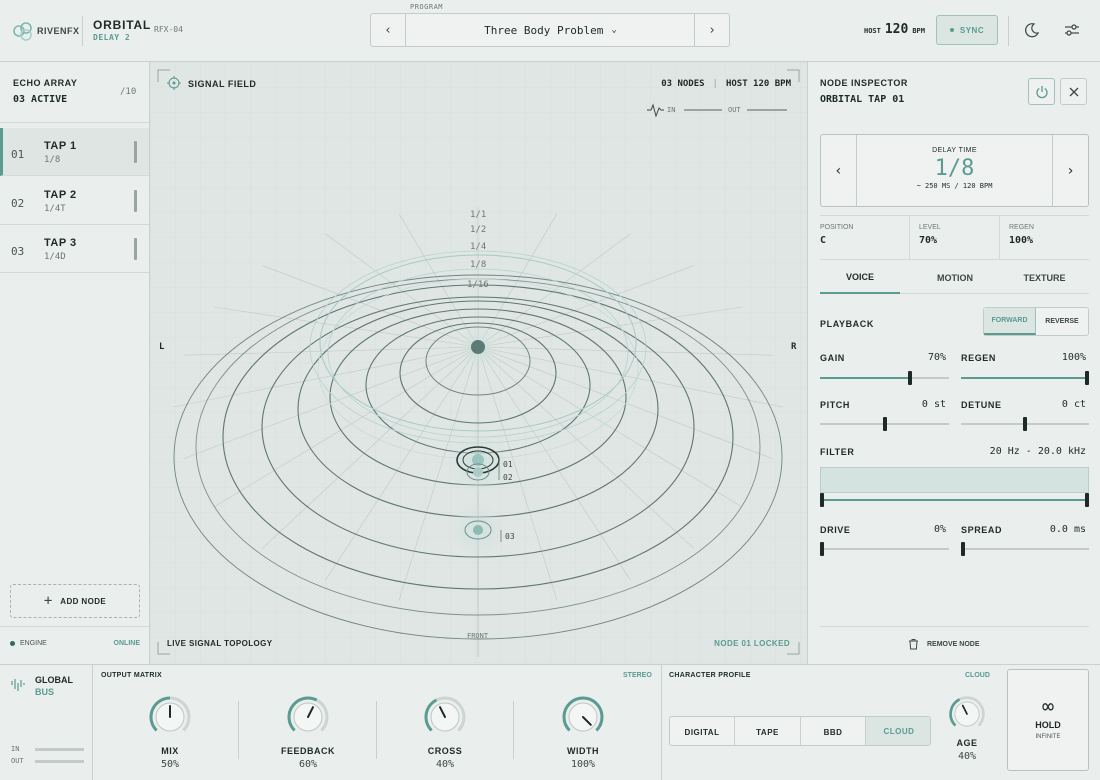 This screenshot has width=1100, height=780. What do you see at coordinates (15, 749) in the screenshot?
I see `bus-in-label: IN` at bounding box center [15, 749].